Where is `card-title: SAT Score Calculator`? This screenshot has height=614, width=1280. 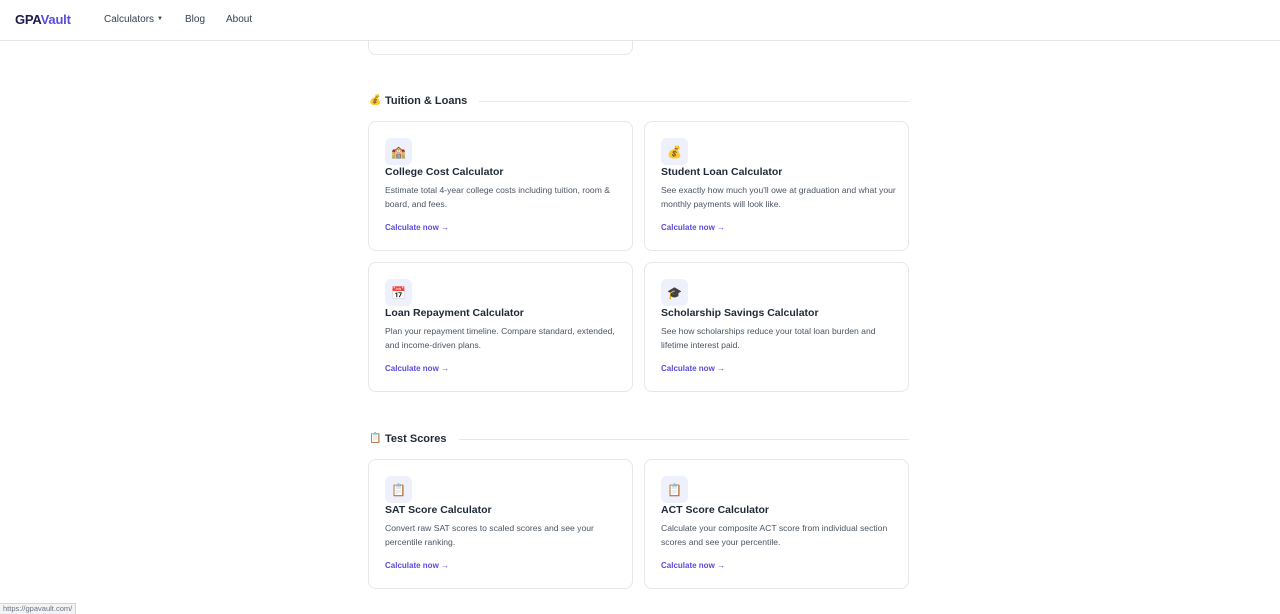
card-title: SAT Score Calculator is located at coordinates (438, 510).